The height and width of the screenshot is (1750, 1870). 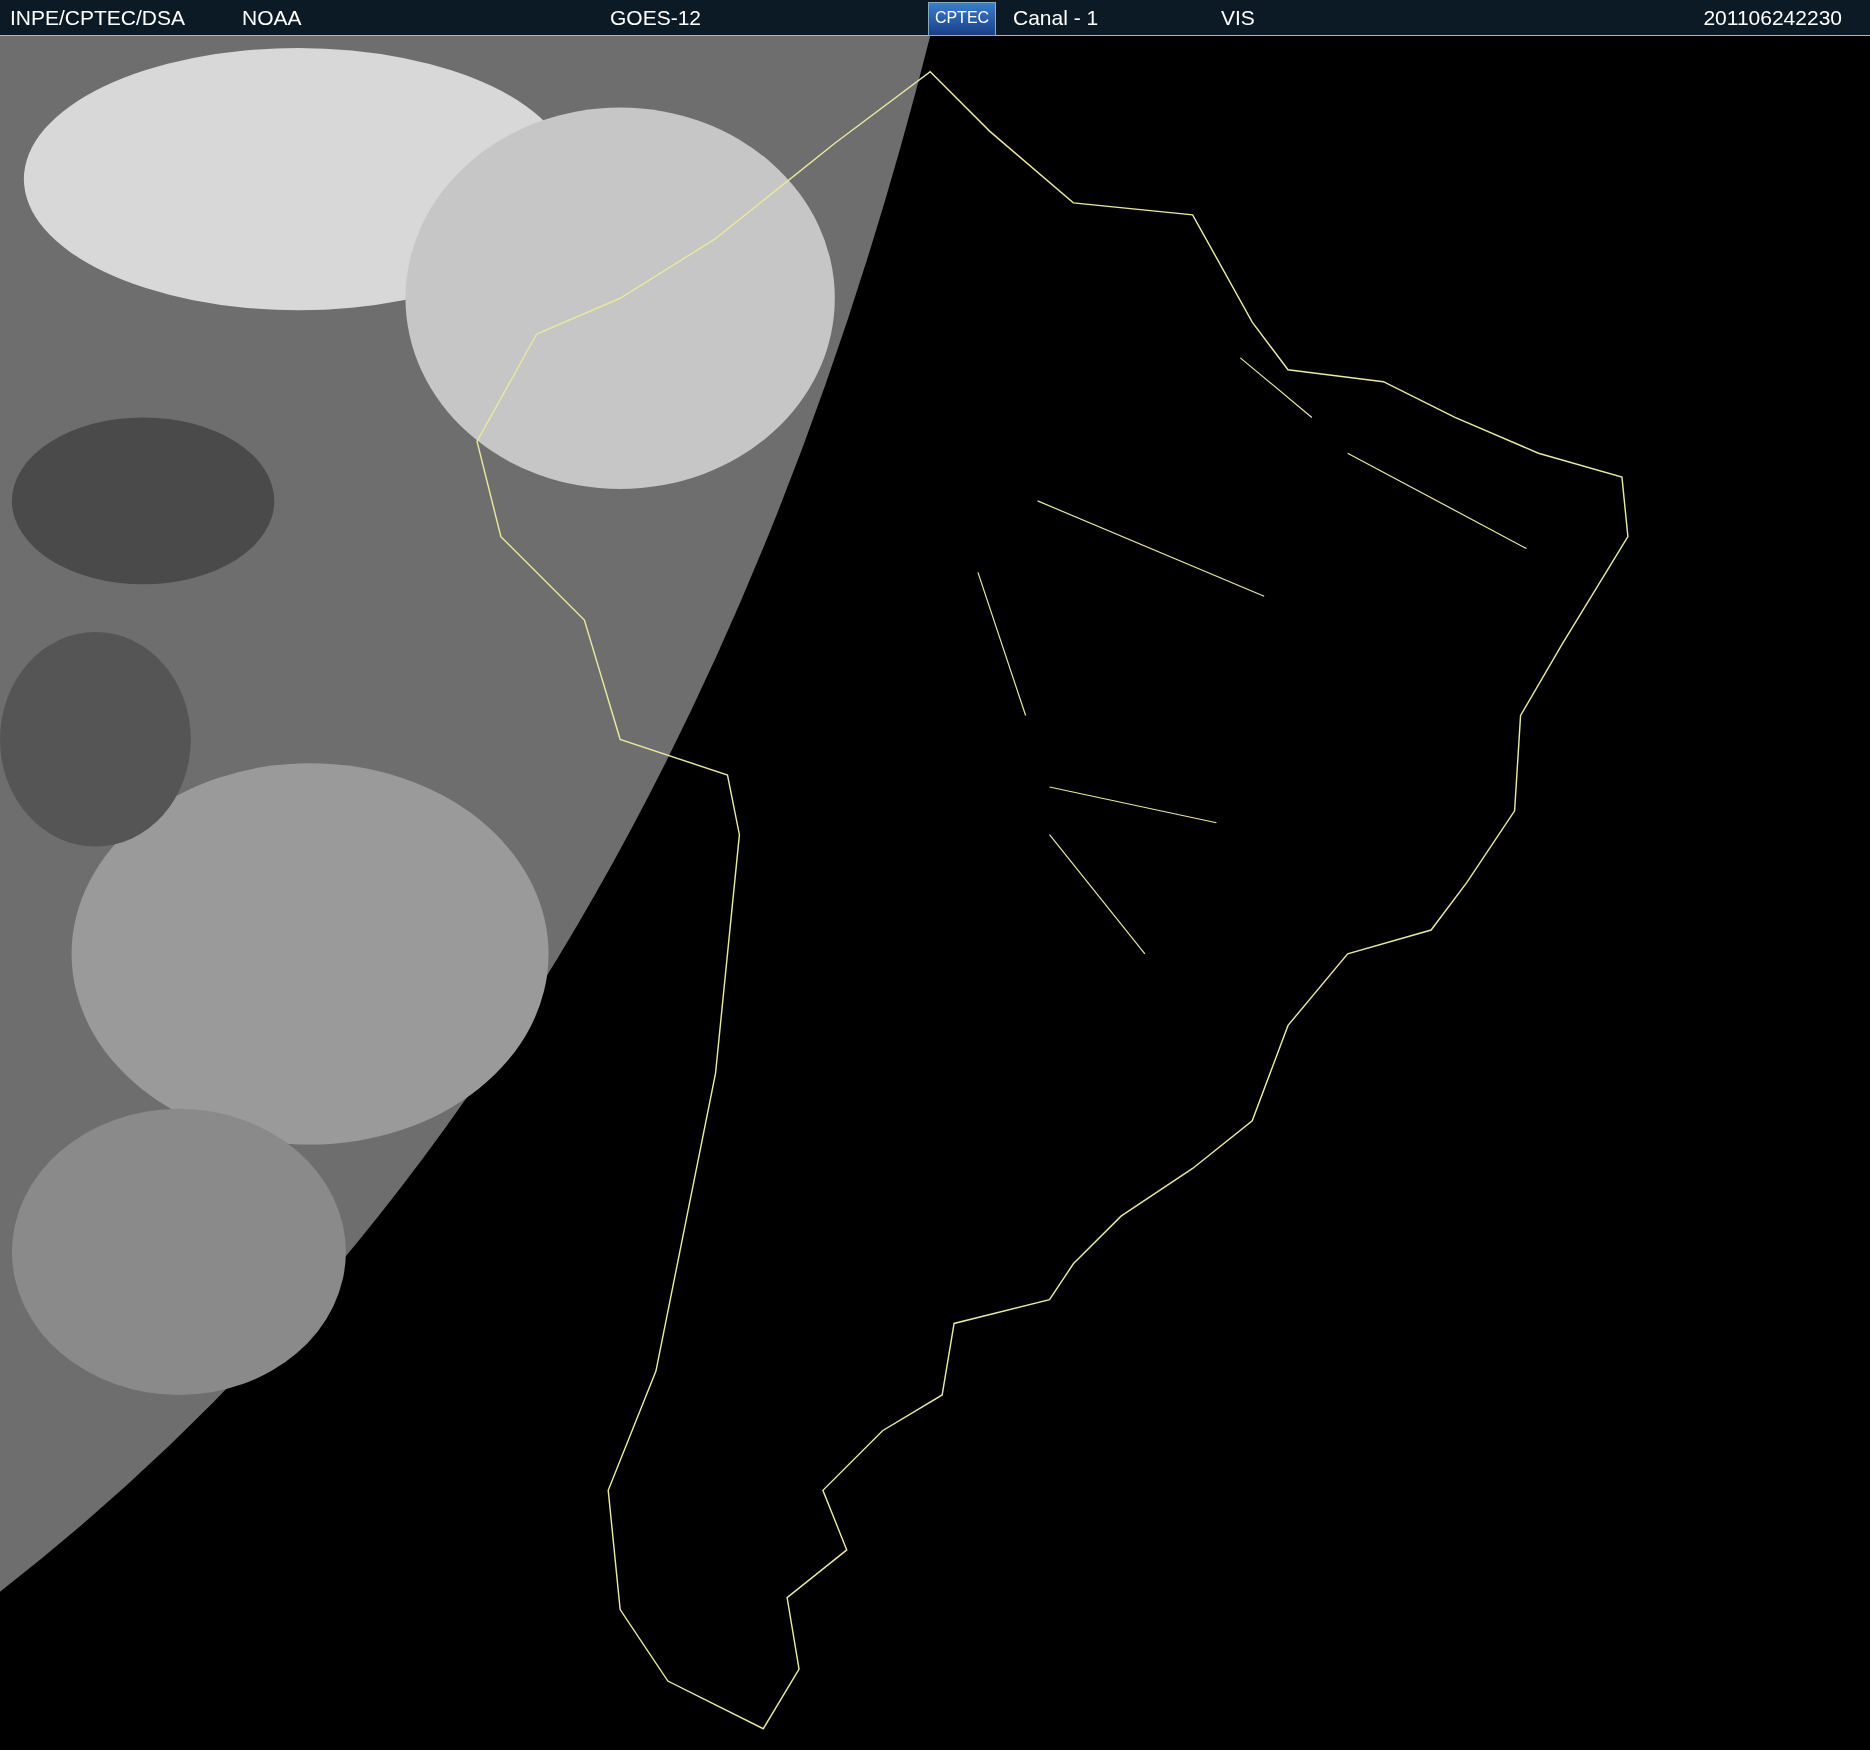 I want to click on header-label: INPE/CPTEC/DSA, so click(x=98, y=18).